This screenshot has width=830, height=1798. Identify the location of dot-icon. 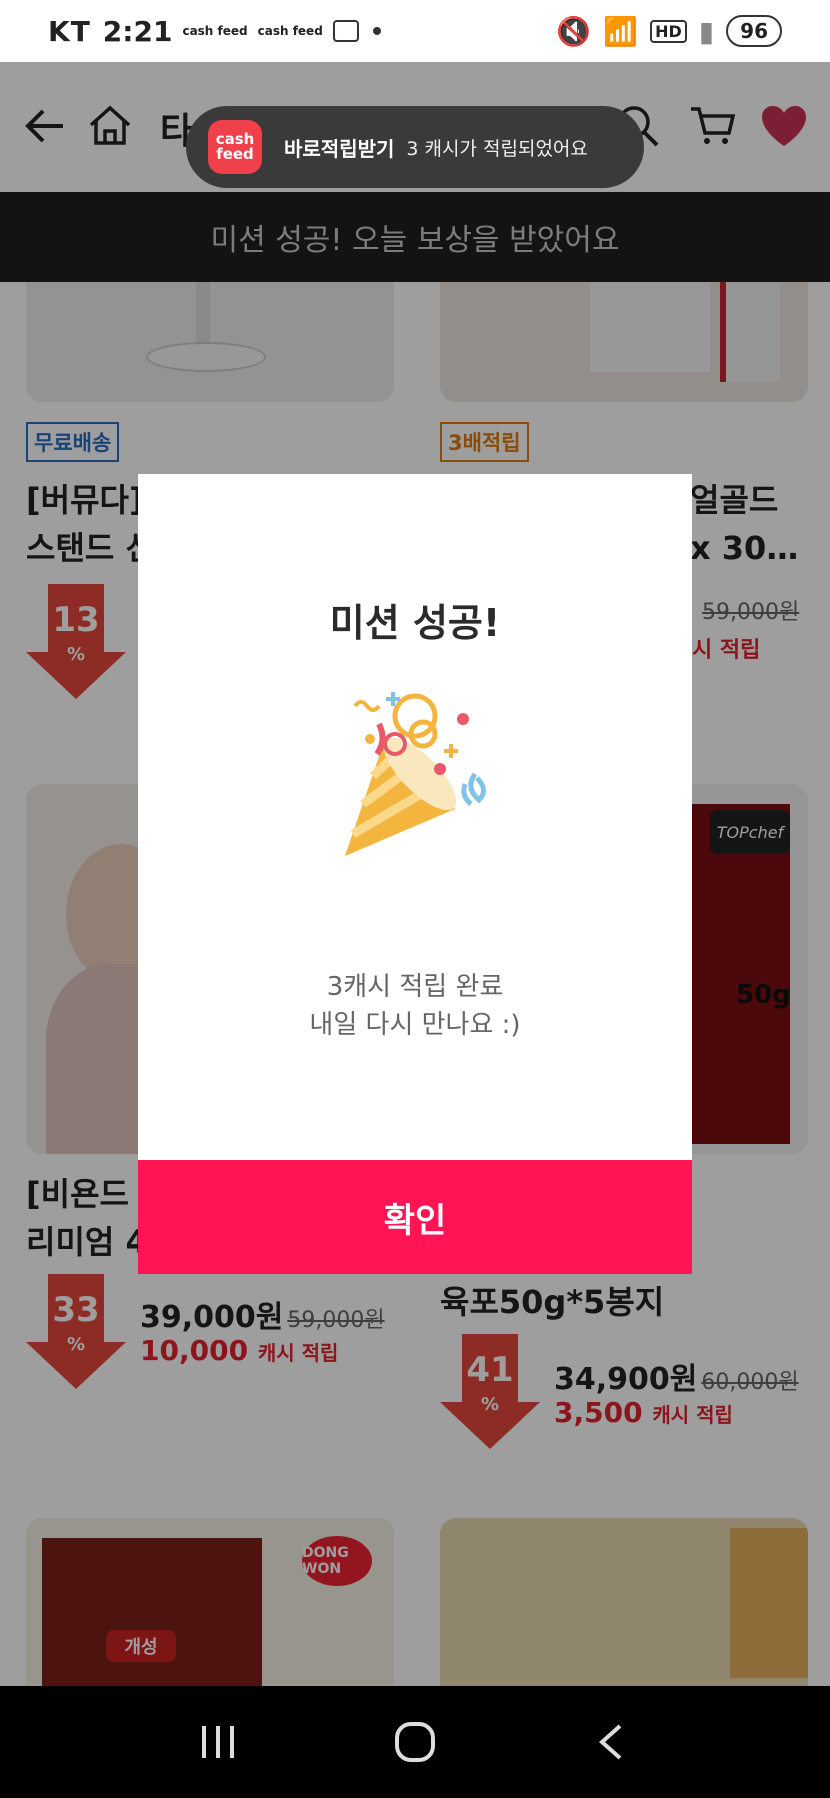
(376, 31).